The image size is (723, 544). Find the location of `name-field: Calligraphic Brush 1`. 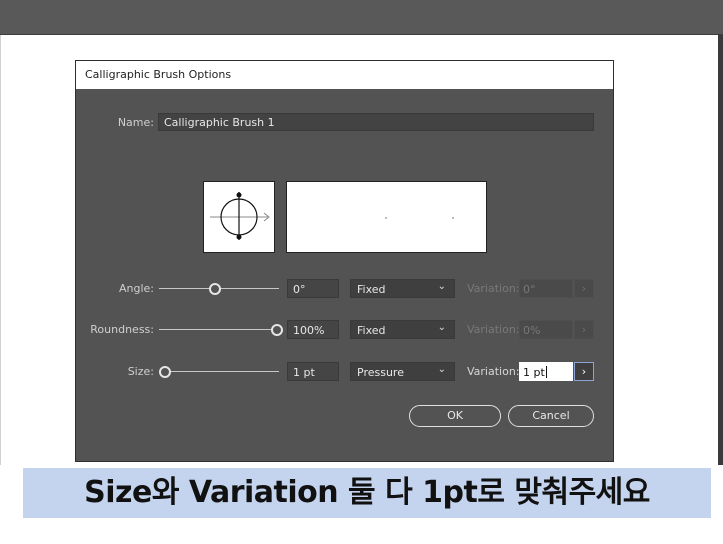

name-field: Calligraphic Brush 1 is located at coordinates (376, 122).